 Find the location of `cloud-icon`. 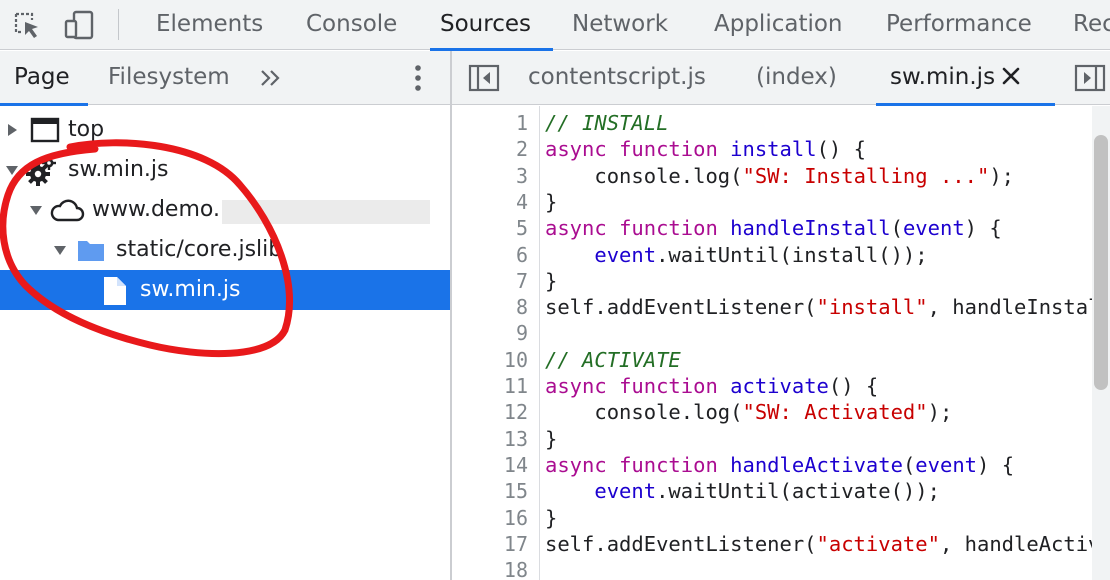

cloud-icon is located at coordinates (67, 210).